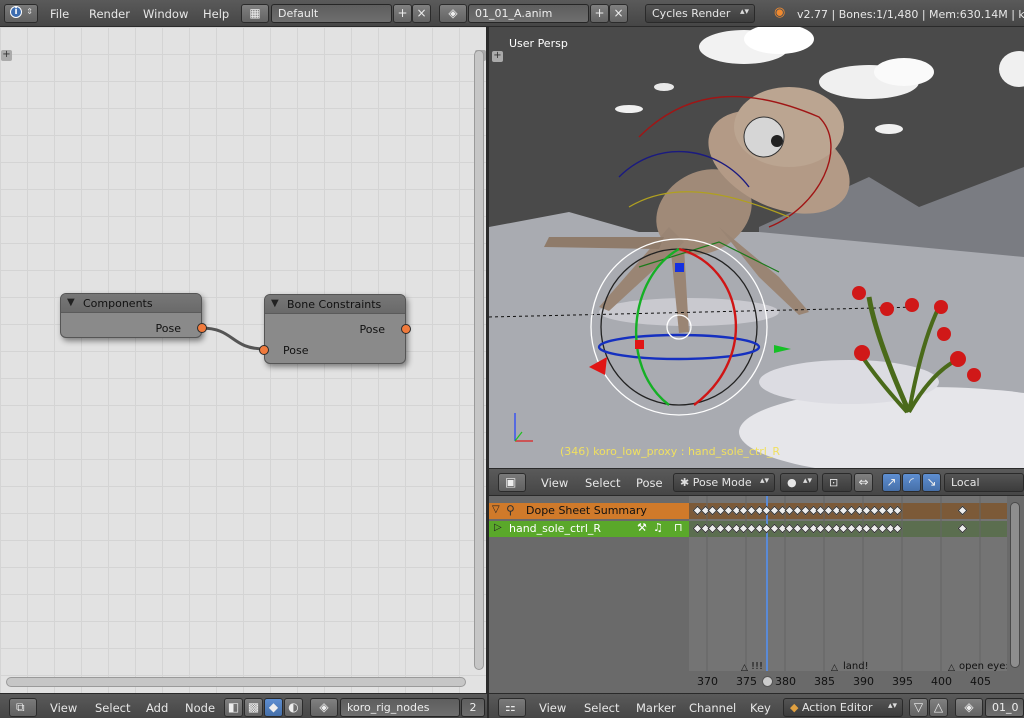 The image size is (1024, 718). Describe the element at coordinates (421, 13) in the screenshot. I see `delete-screen-button: ×` at that location.